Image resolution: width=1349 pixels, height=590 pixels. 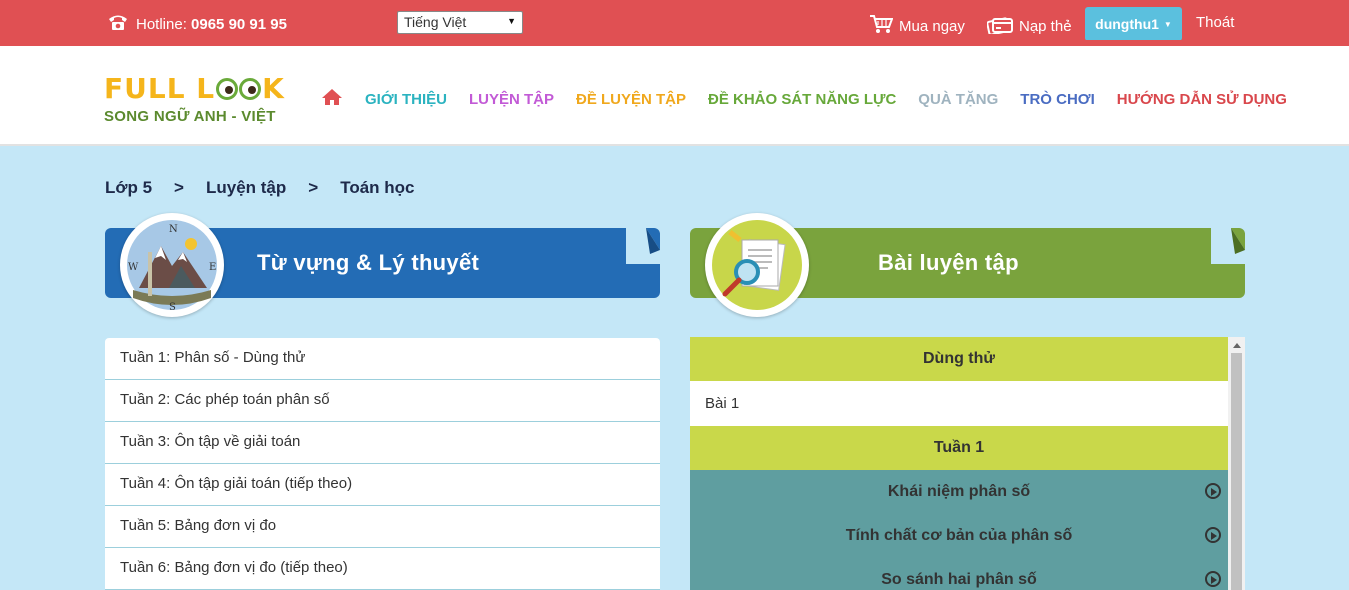 I want to click on topic-label: Khái niệm phân số, so click(x=959, y=491).